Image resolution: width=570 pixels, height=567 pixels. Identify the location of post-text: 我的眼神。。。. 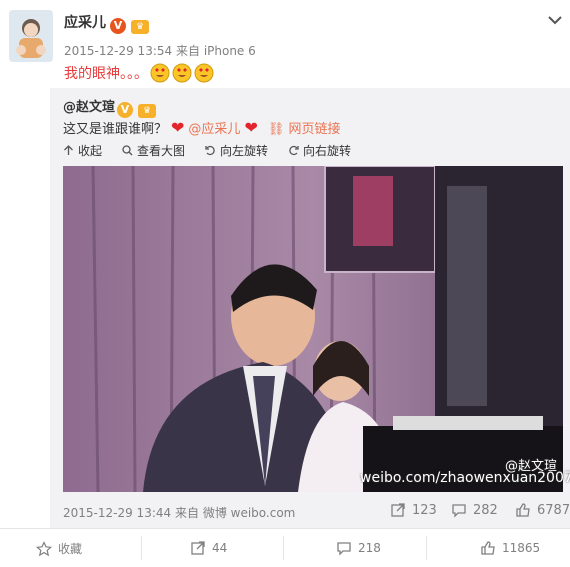
(139, 73).